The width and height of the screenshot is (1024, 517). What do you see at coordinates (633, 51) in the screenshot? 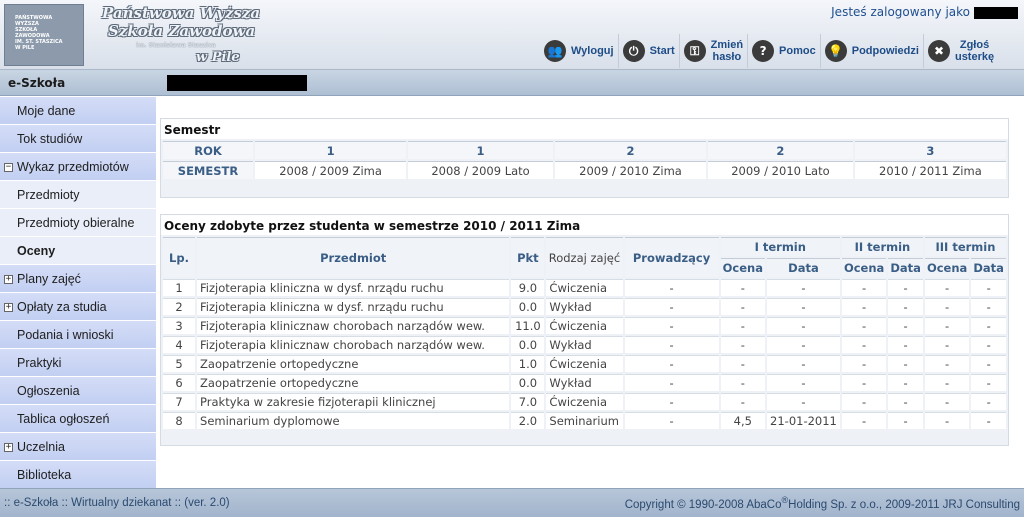
I see `power-icon: ⏻` at bounding box center [633, 51].